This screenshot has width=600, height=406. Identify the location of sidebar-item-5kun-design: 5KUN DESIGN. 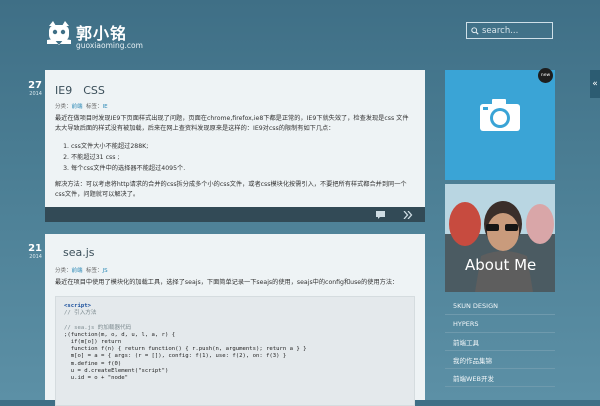
(500, 306).